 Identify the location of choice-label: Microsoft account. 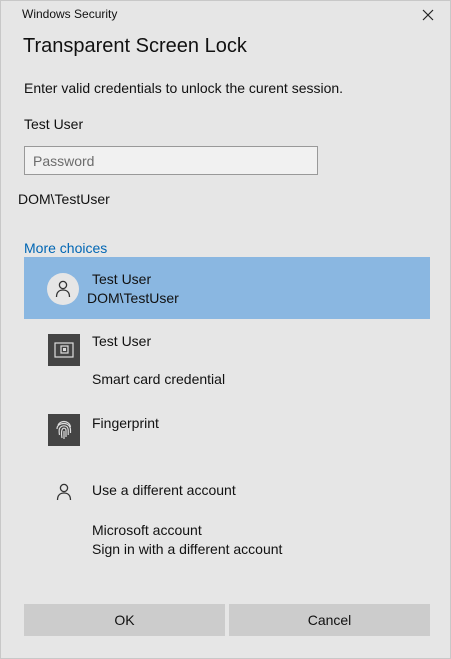
(147, 530).